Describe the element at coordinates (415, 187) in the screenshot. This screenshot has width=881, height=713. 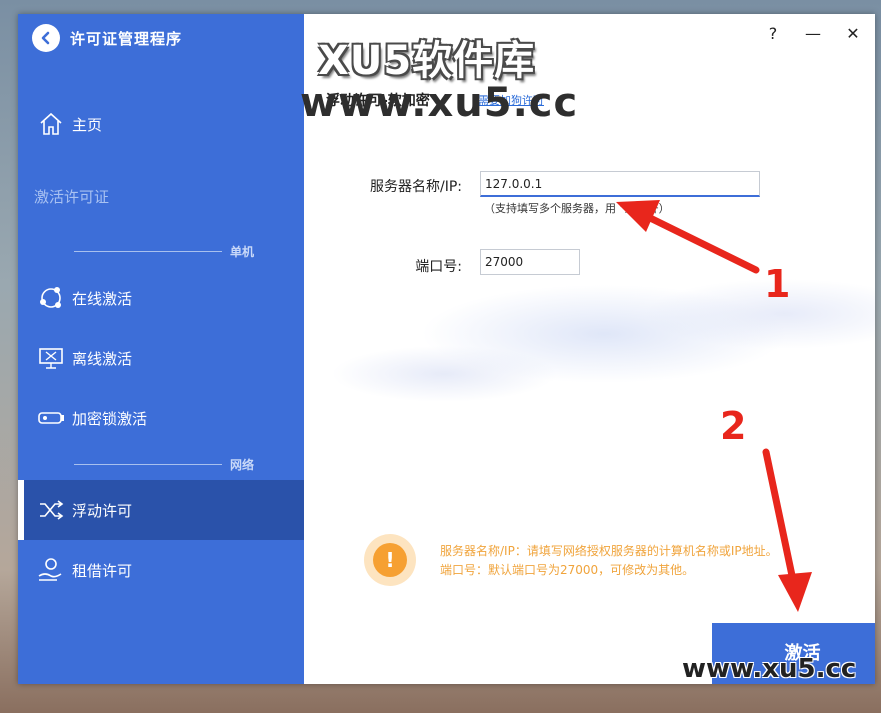
I see `server-label: 服务器名称/IP:` at that location.